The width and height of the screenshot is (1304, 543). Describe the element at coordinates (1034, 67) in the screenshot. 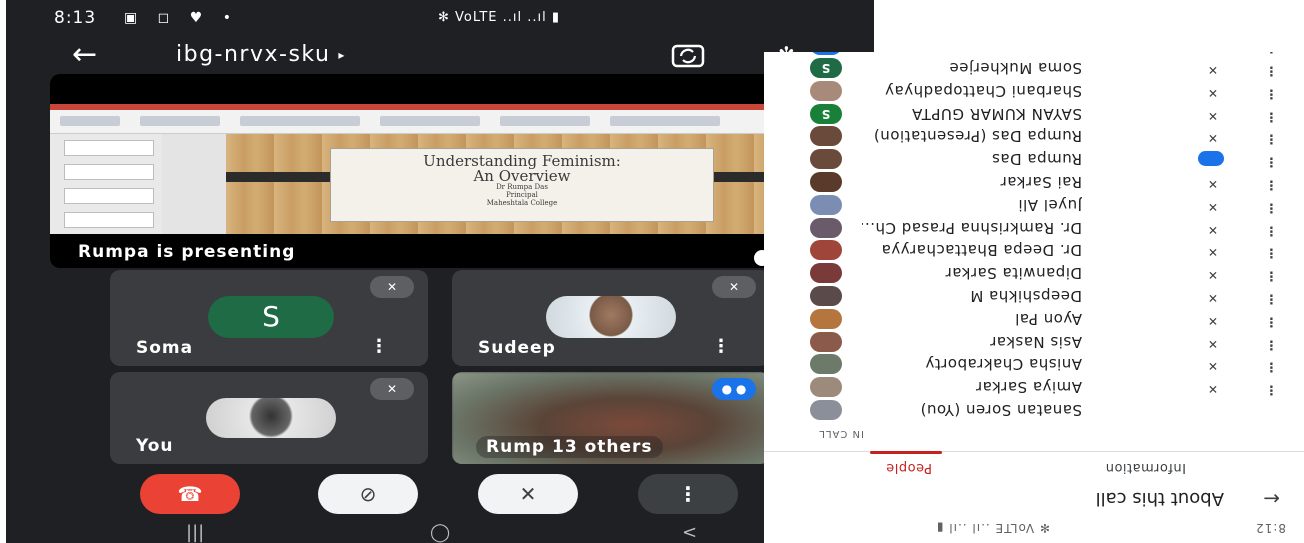

I see `participant-row: S Soma Mukherjee ✕ ⋮` at that location.